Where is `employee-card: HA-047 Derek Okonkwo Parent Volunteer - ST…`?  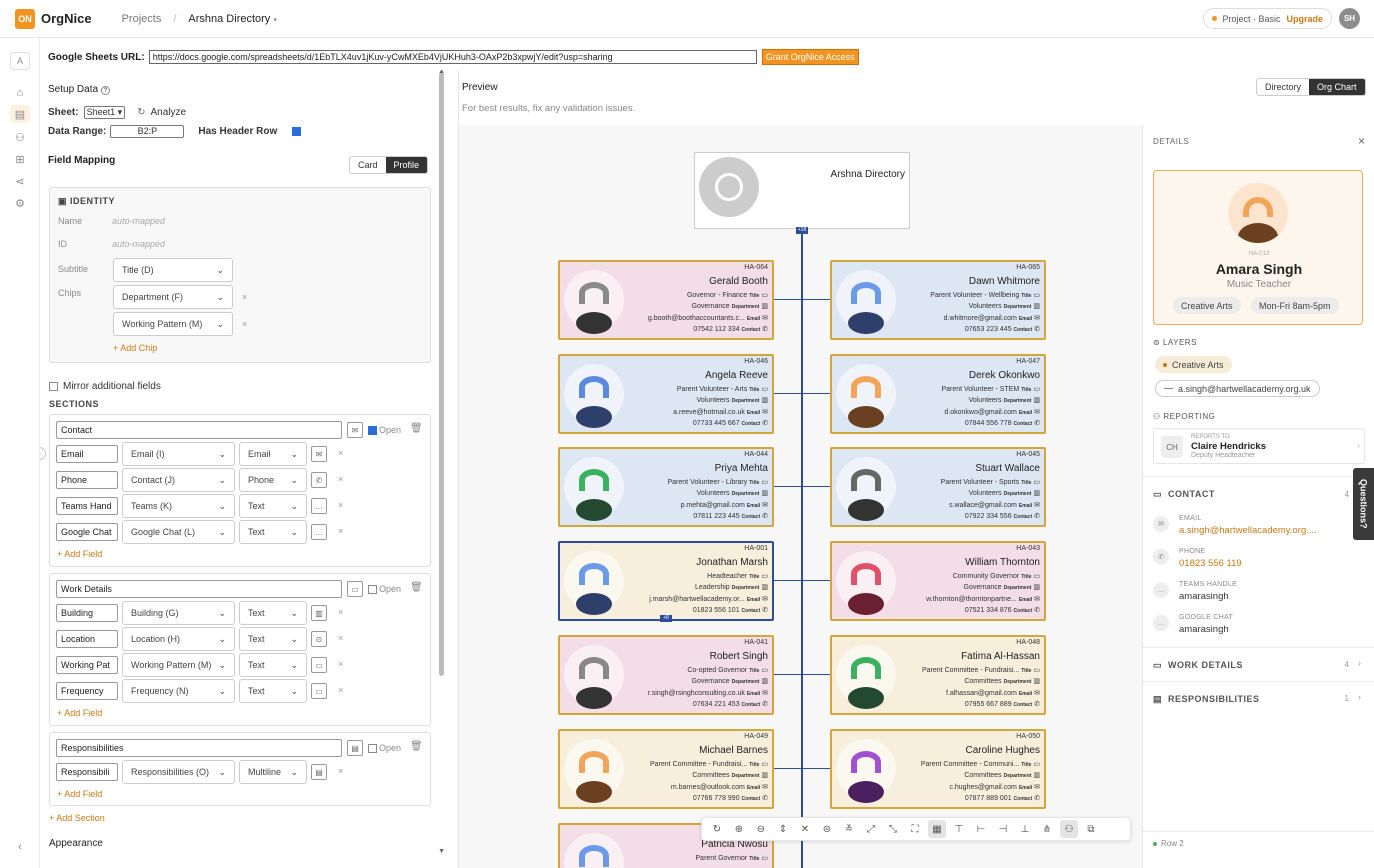
employee-card: HA-047 Derek Okonkwo Parent Volunteer - ST… is located at coordinates (938, 394).